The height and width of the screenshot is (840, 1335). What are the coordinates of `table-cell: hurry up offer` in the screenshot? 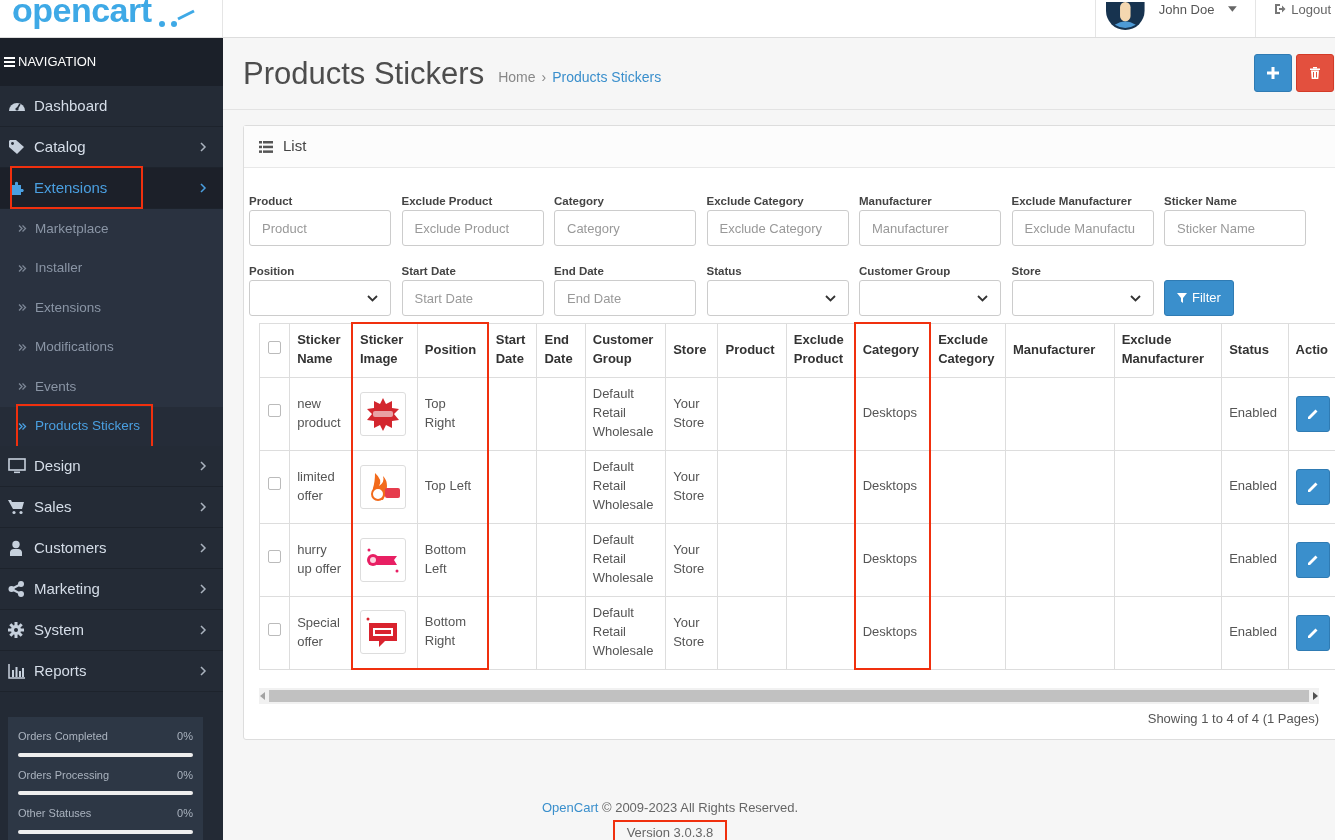 It's located at (319, 558).